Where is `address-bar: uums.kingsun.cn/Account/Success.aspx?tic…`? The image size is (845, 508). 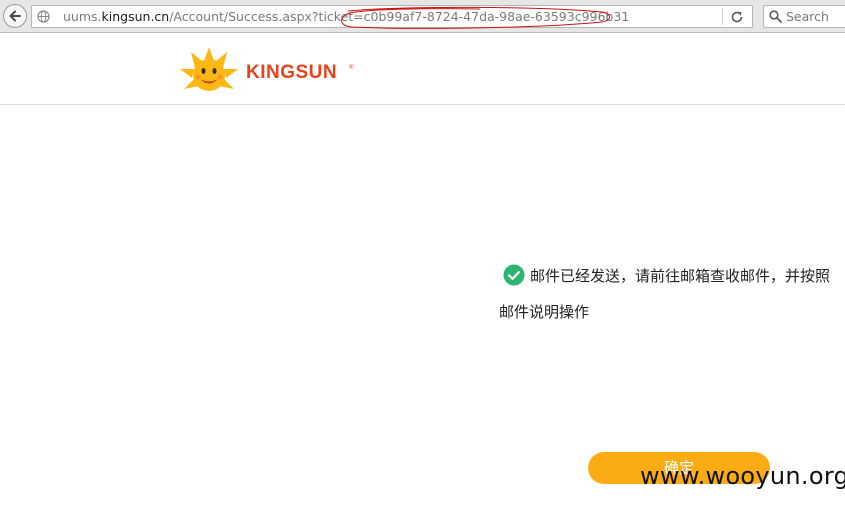
address-bar: uums.kingsun.cn/Account/Success.aspx?tic… is located at coordinates (392, 16).